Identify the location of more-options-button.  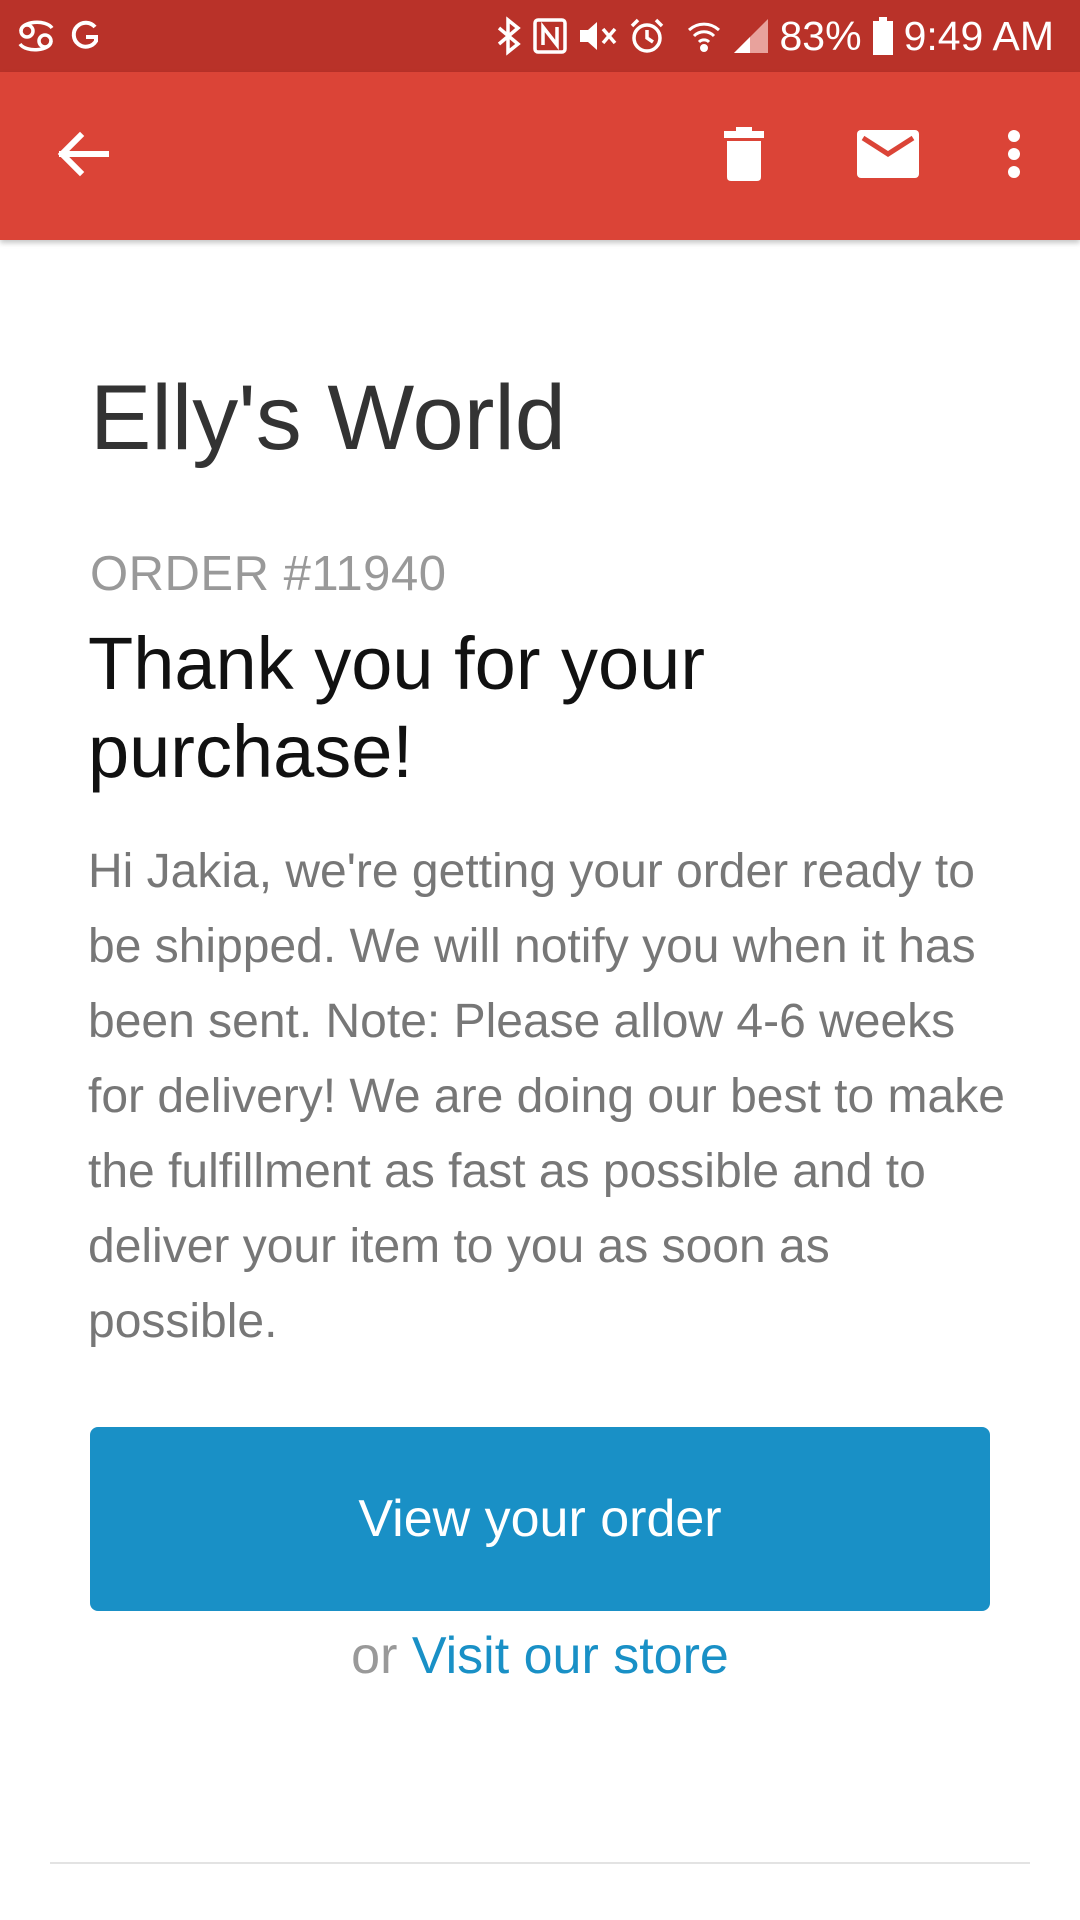
(1014, 156).